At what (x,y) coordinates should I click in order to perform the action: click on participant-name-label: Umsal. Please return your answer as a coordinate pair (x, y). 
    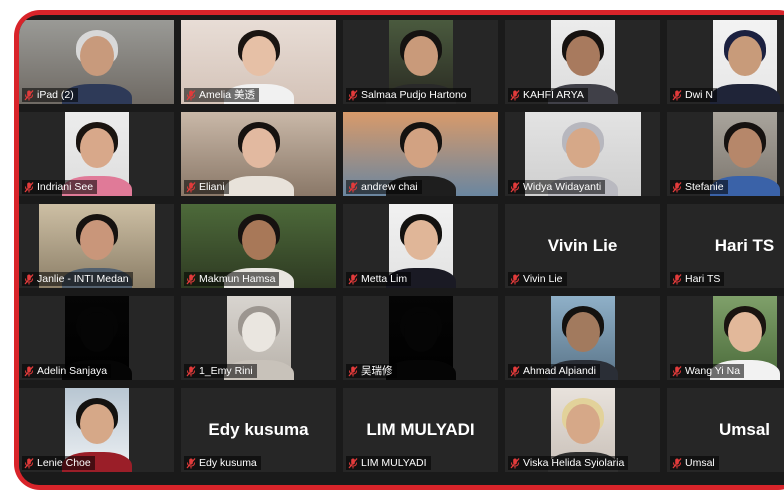
    Looking at the image, I should click on (694, 463).